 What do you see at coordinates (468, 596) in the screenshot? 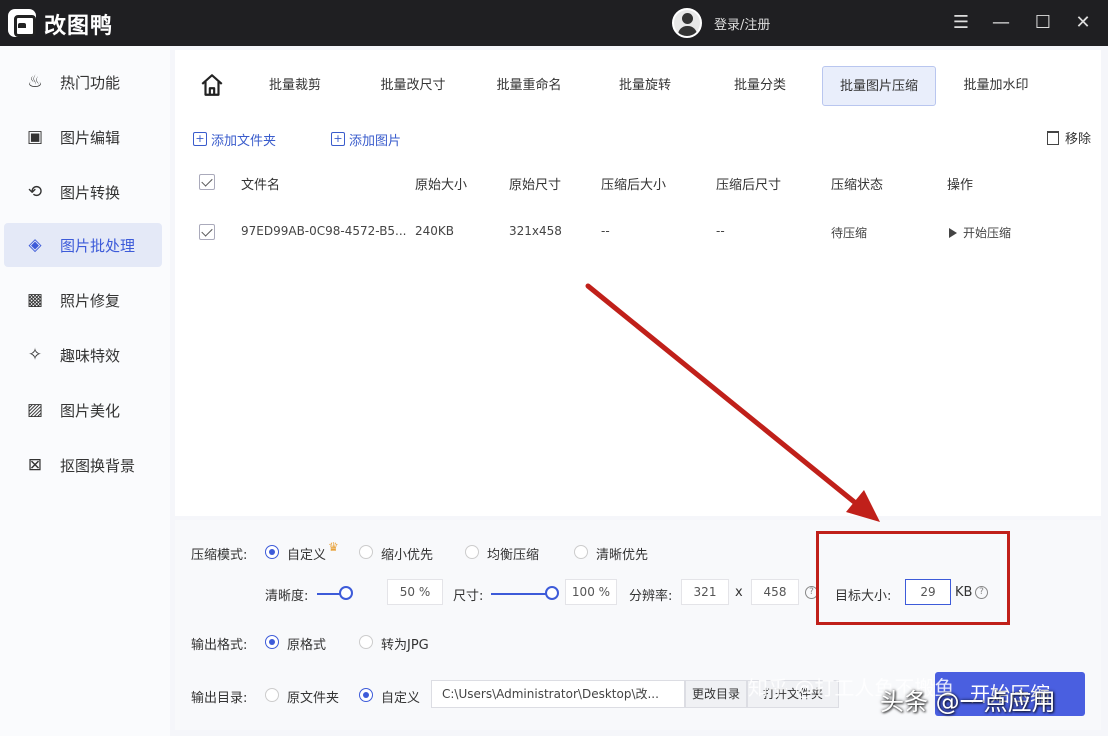
I see `size-label: 尺寸:` at bounding box center [468, 596].